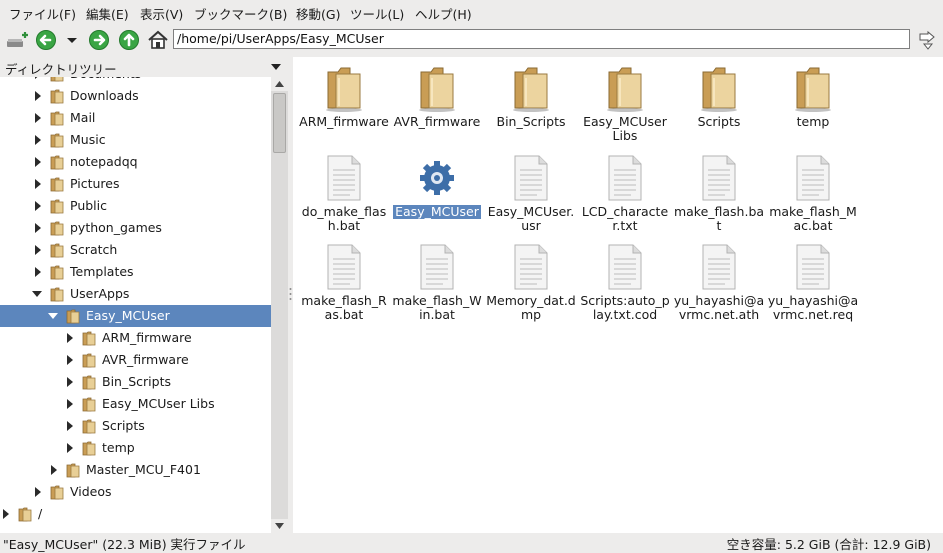  Describe the element at coordinates (104, 95) in the screenshot. I see `tree-row-label: Downloads` at that location.